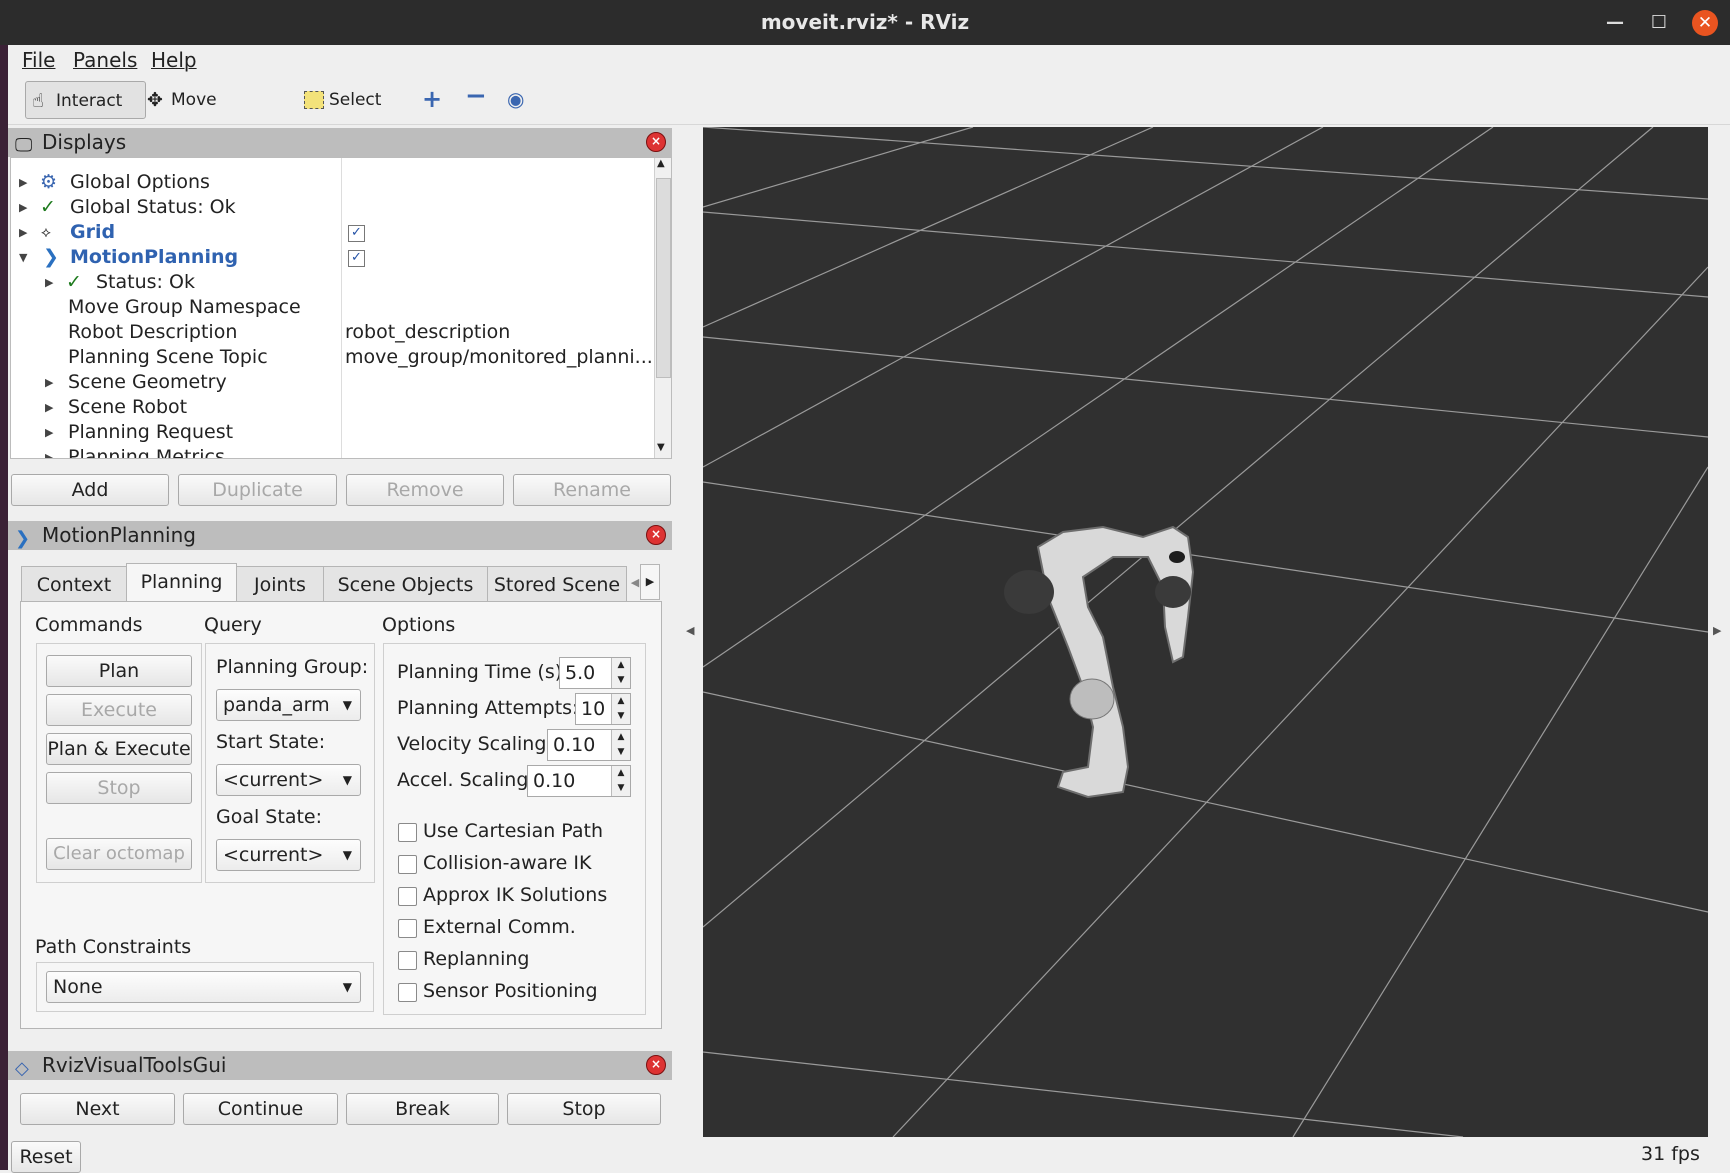 This screenshot has height=1173, width=1730. Describe the element at coordinates (422, 1109) in the screenshot. I see `break-button: Break` at that location.